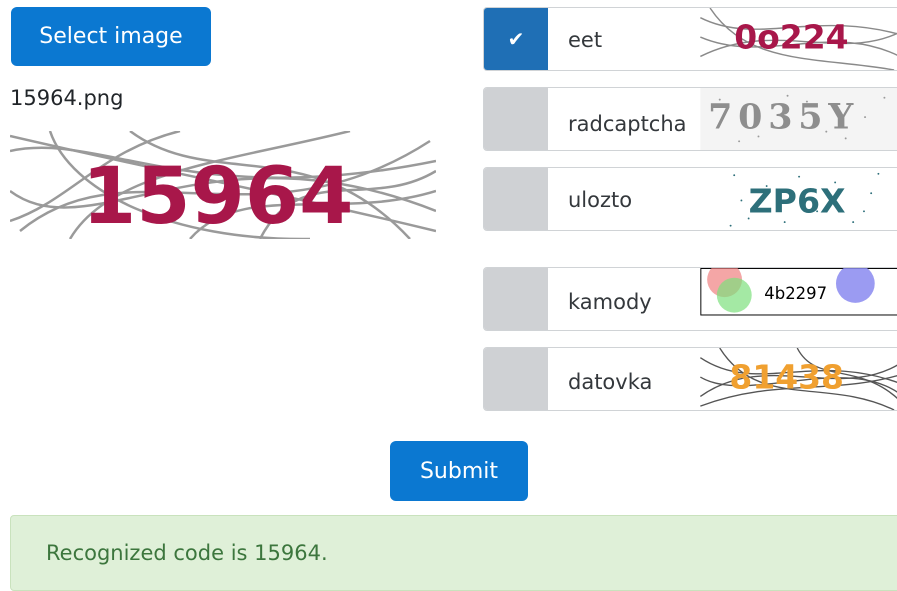  What do you see at coordinates (187, 553) in the screenshot?
I see `result-text: Recognized code is 15964.` at bounding box center [187, 553].